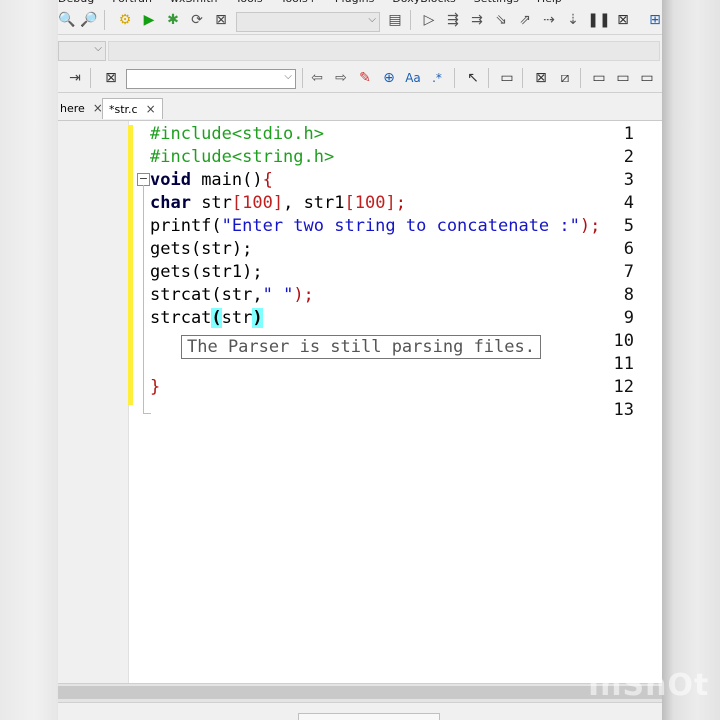 Image resolution: width=720 pixels, height=720 pixels. I want to click on build-gear-icon: ⚙, so click(125, 20).